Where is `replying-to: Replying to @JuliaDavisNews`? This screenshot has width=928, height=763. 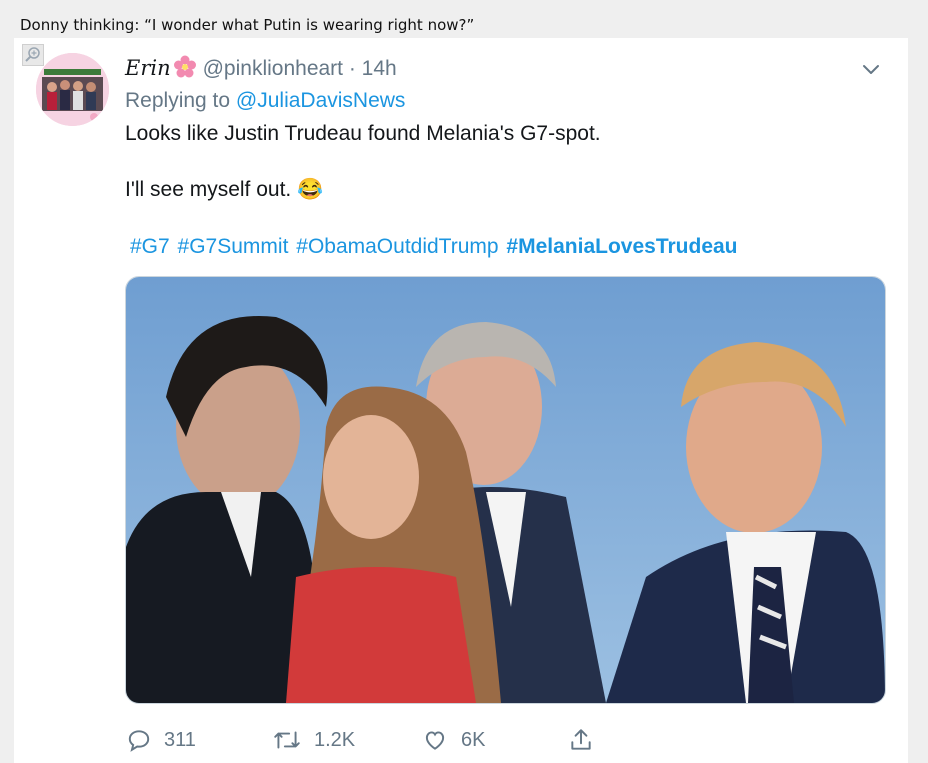 replying-to: Replying to @JuliaDavisNews is located at coordinates (265, 101).